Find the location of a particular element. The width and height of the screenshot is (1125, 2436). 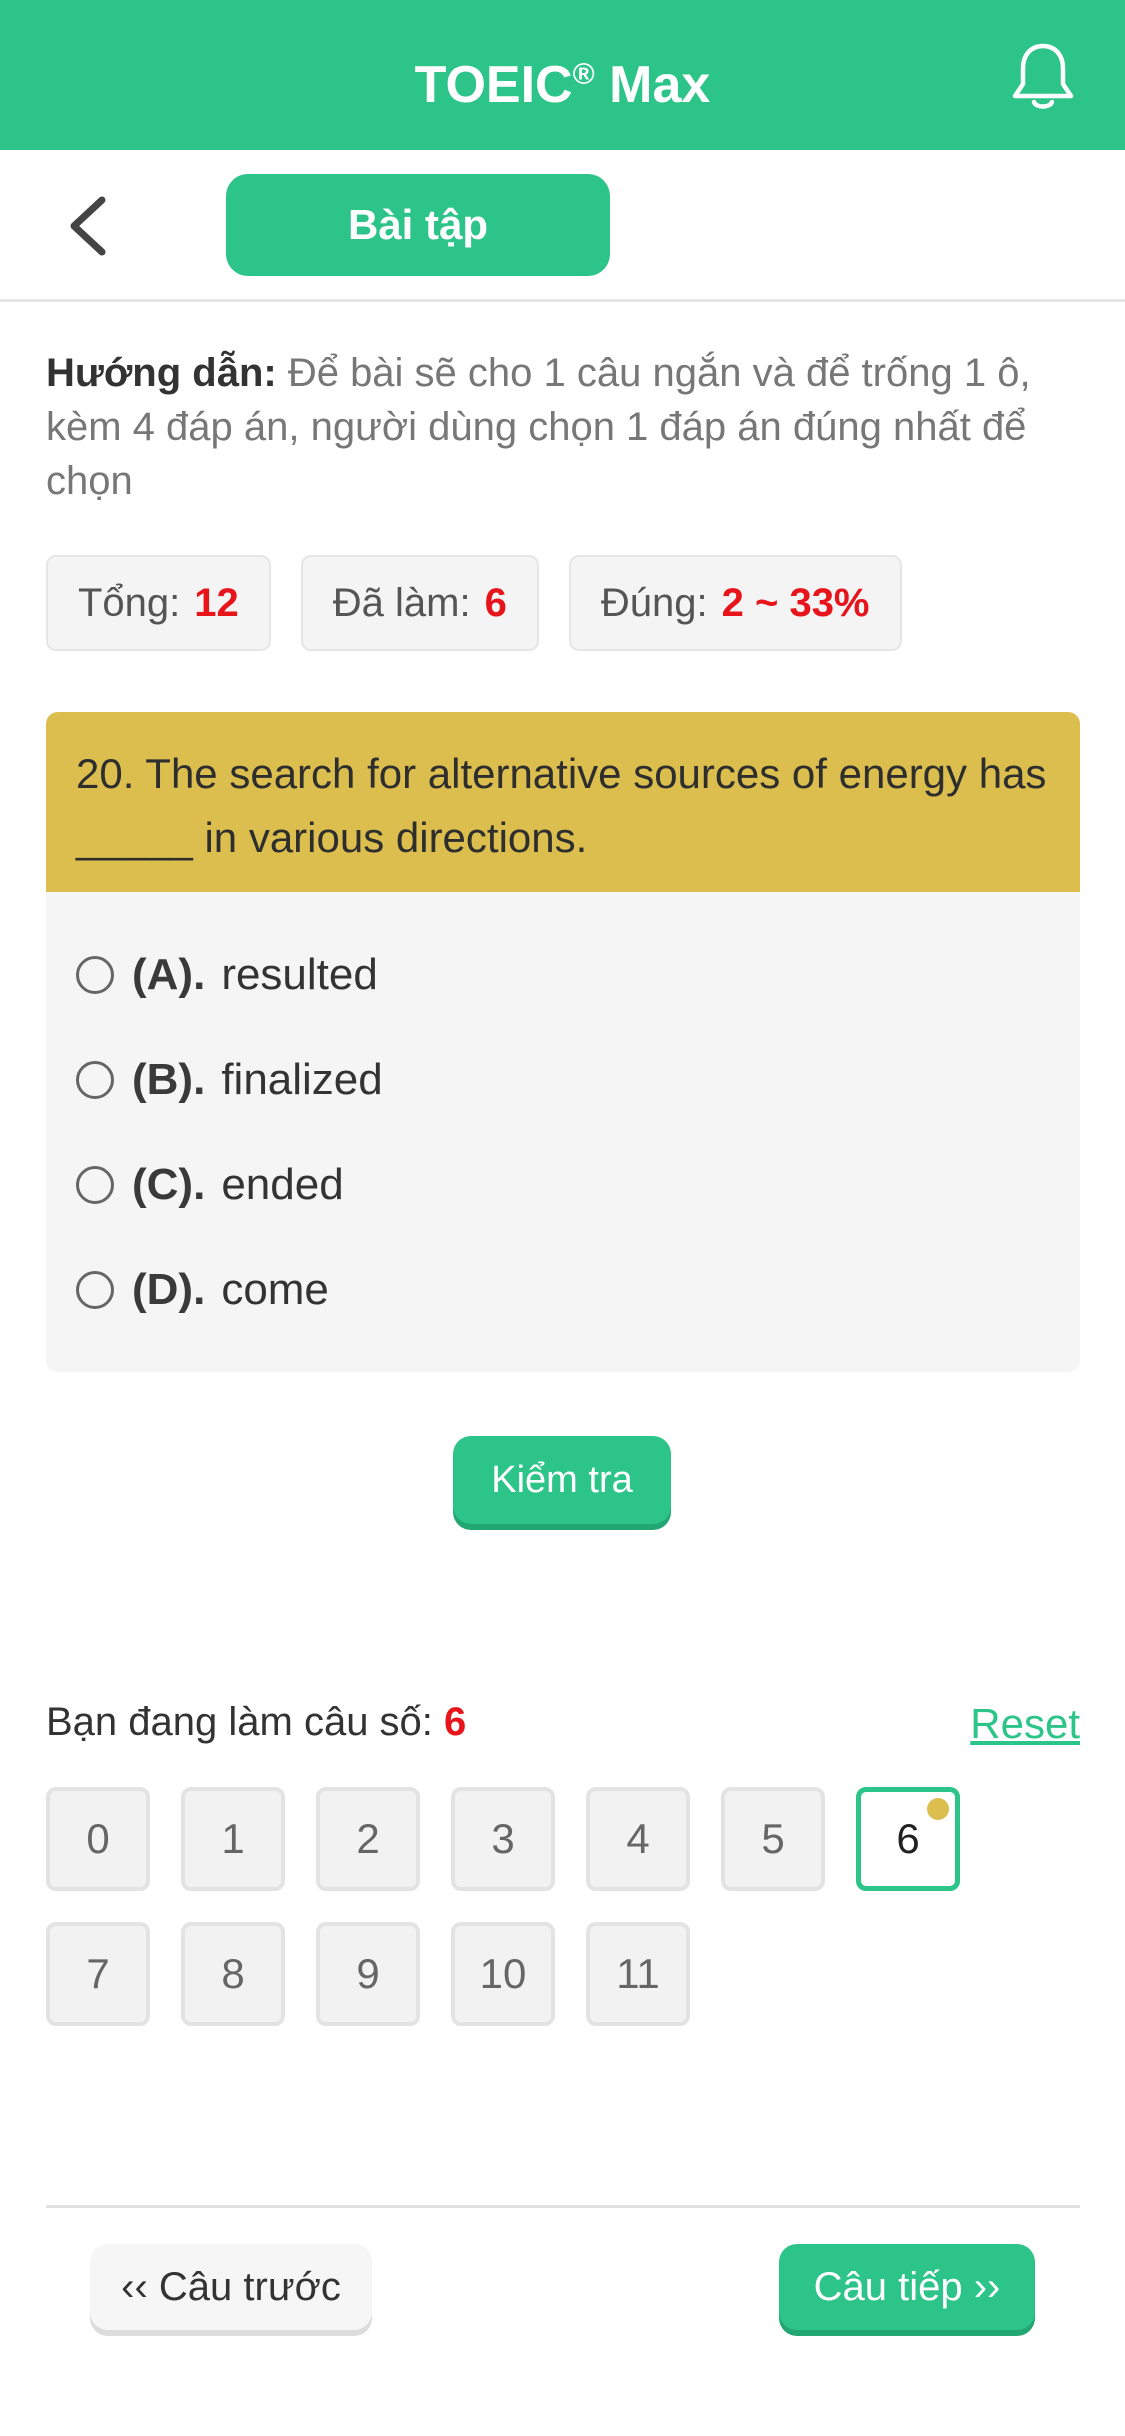

bell-icon is located at coordinates (1043, 76).